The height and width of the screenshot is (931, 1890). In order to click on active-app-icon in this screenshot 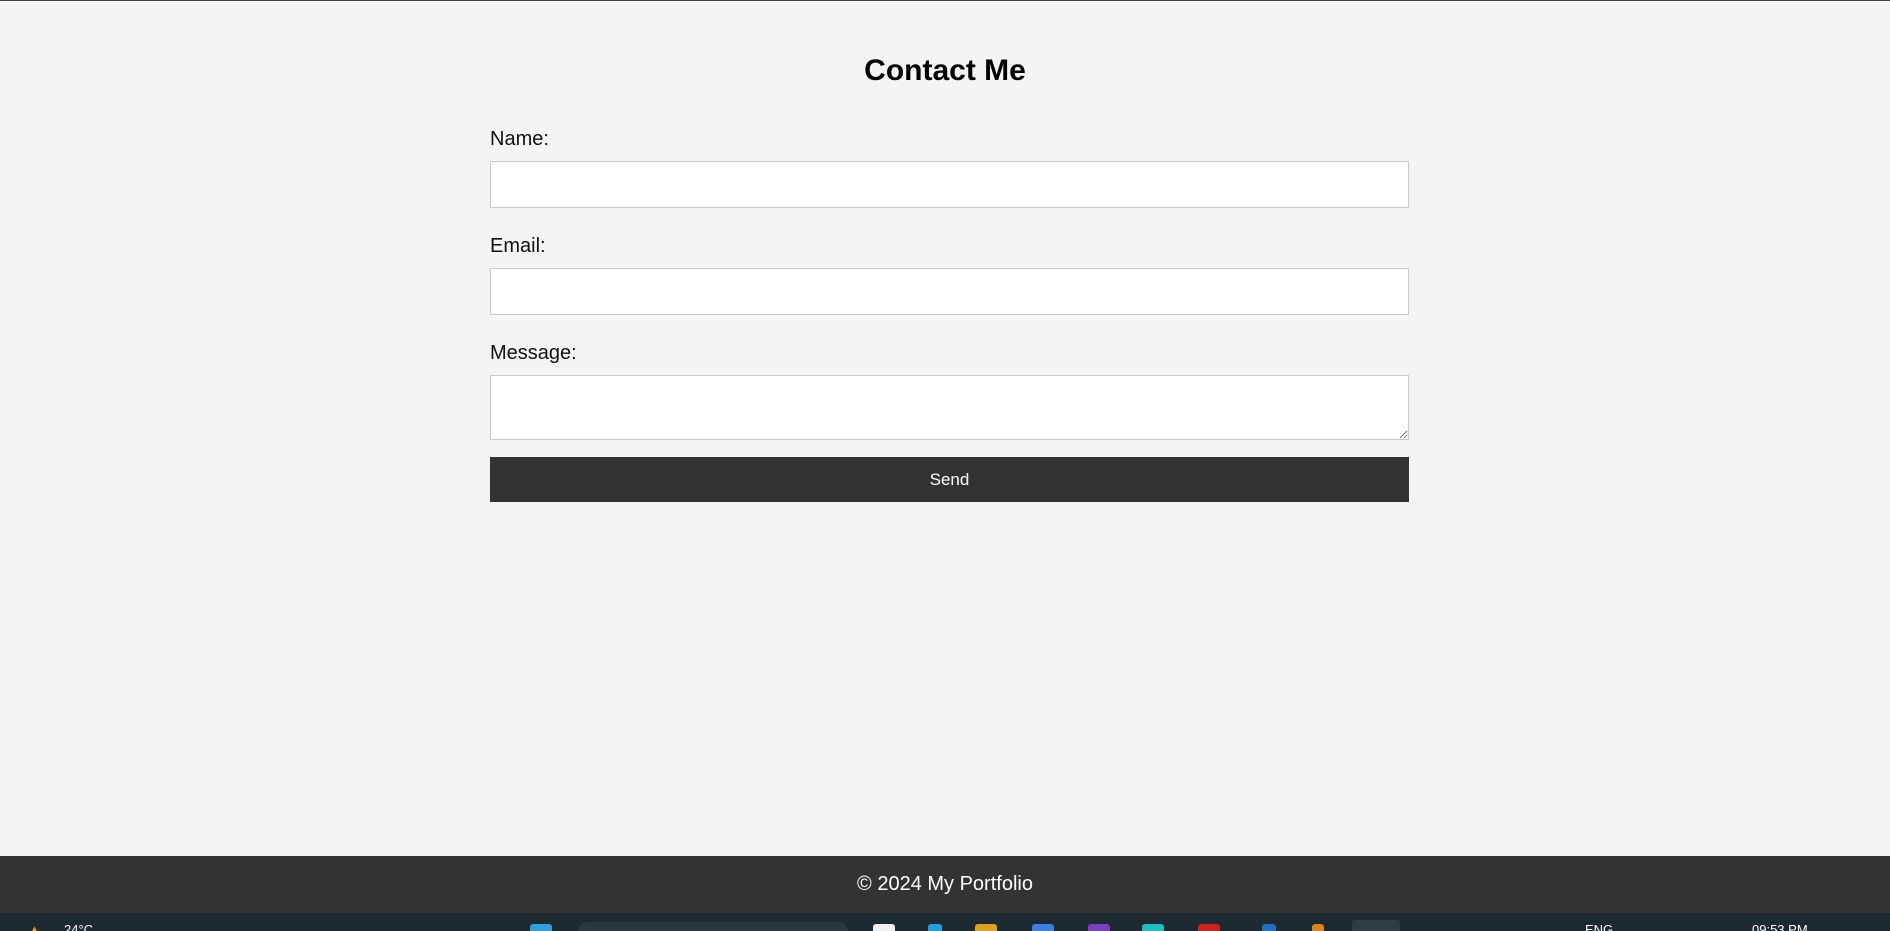, I will do `click(1376, 925)`.